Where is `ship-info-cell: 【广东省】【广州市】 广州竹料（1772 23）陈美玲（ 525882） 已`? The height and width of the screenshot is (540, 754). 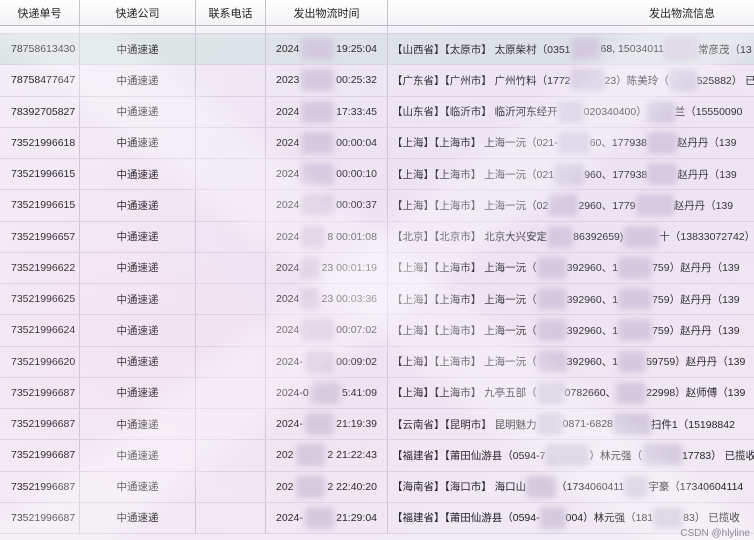 ship-info-cell: 【广东省】【广州市】 广州竹料（1772 23）陈美玲（ 525882） 已 is located at coordinates (571, 80).